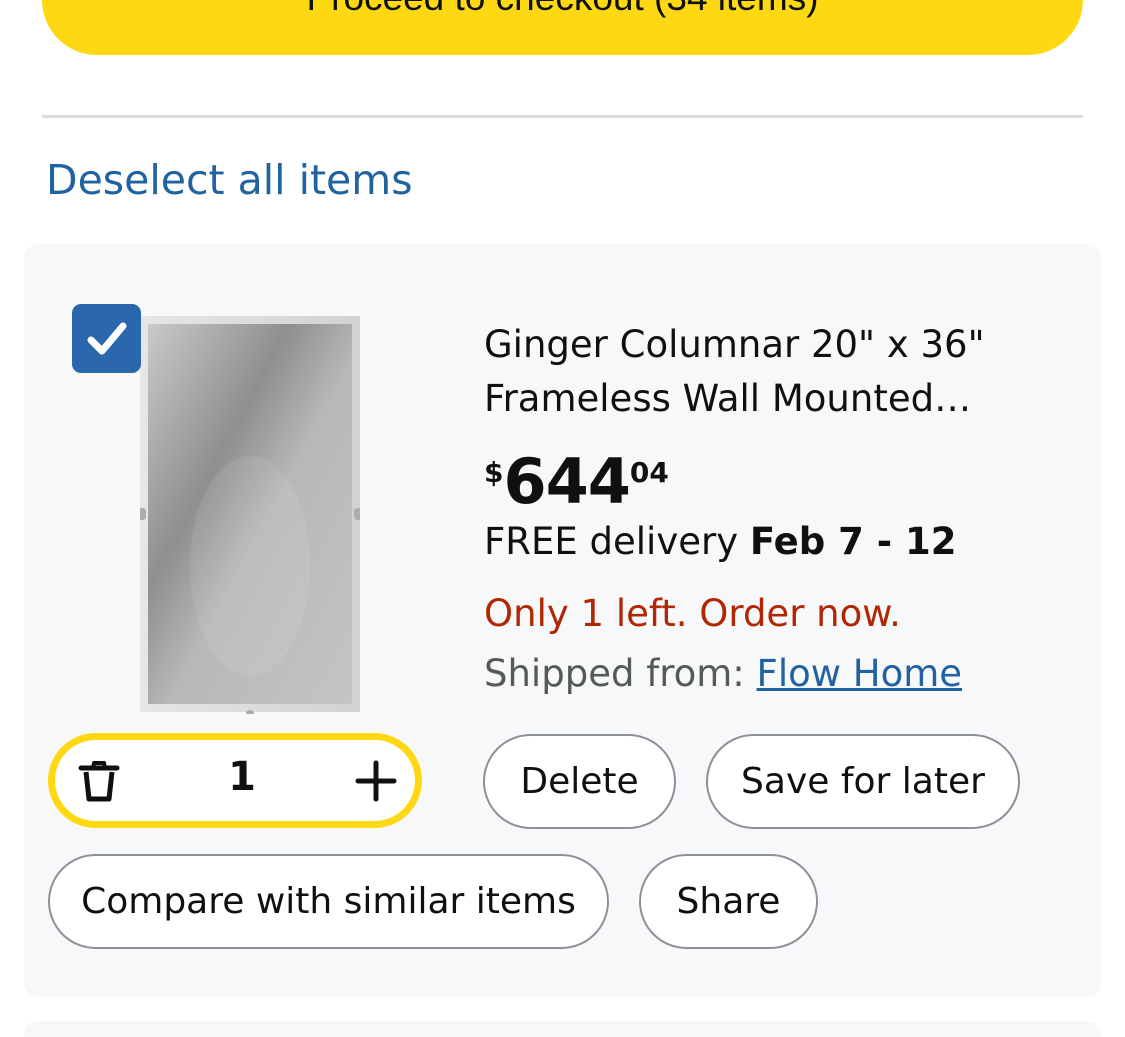  I want to click on share-button: Share, so click(728, 901).